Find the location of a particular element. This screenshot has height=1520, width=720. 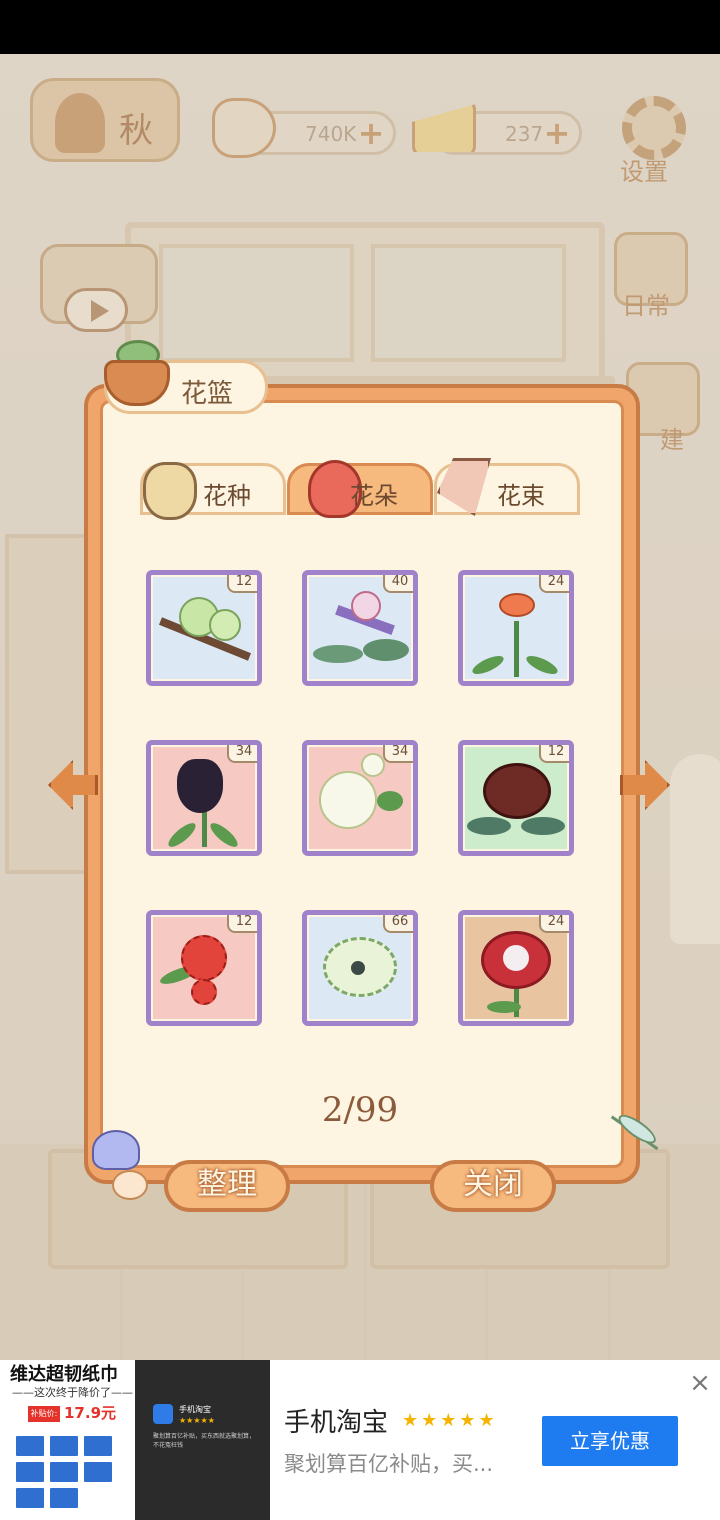

ad-rating-stars: ★★★★★ is located at coordinates (450, 1420).